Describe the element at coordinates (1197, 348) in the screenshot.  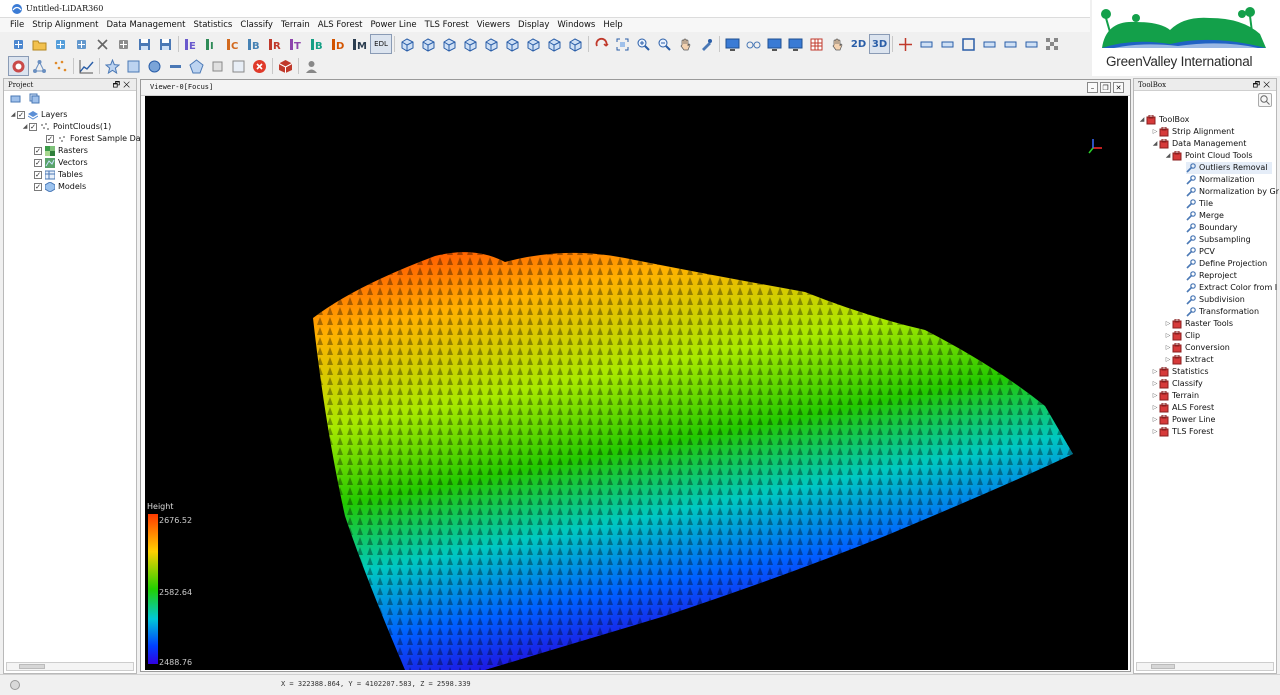
I see `toolbox-item-conversion: ▷ Conversion` at that location.